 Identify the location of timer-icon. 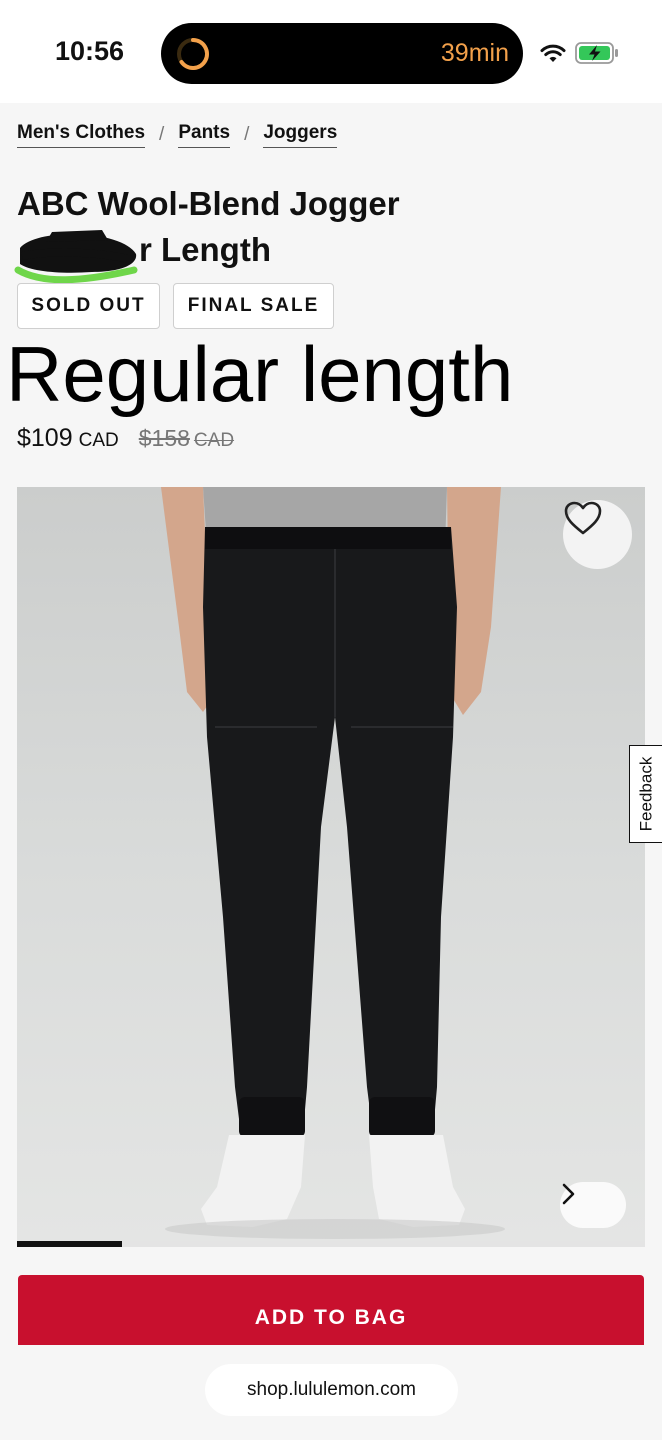
(193, 54).